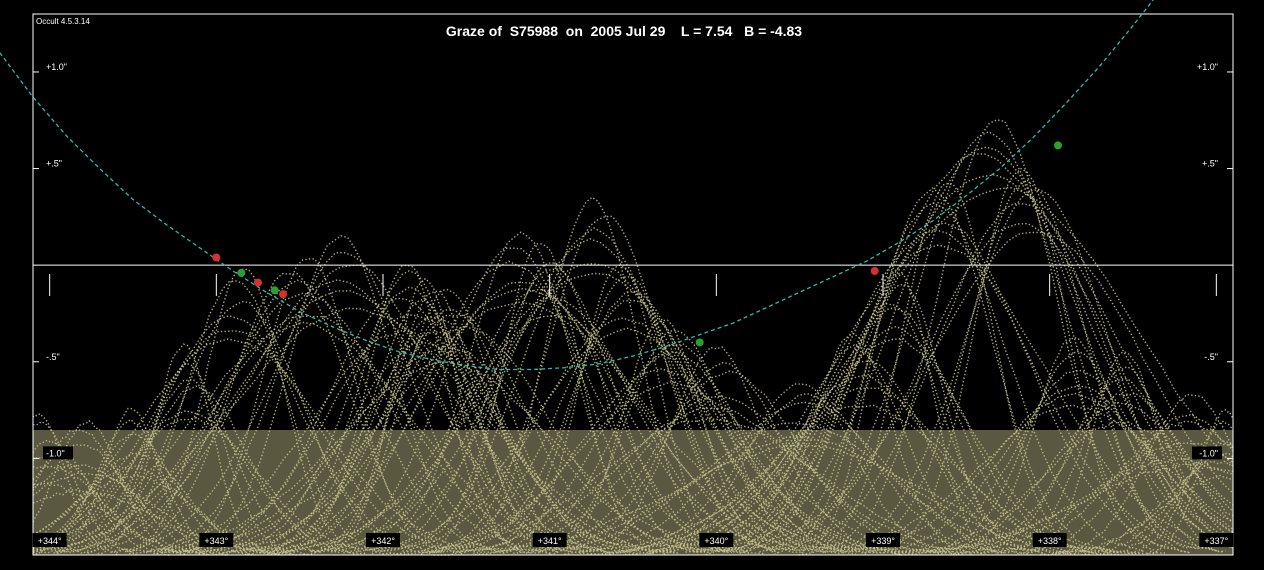 The height and width of the screenshot is (570, 1264). I want to click on x-tick-label-4: +340°, so click(716, 541).